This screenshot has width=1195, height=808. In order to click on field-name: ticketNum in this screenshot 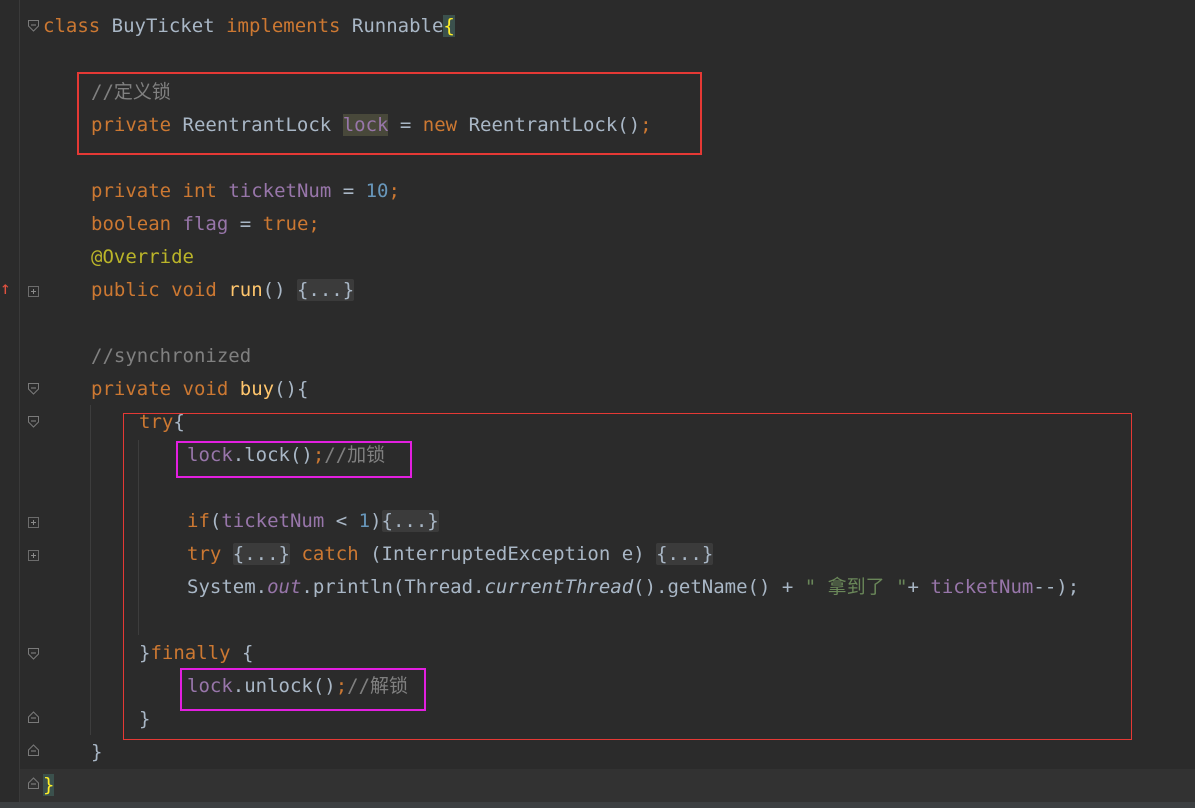, I will do `click(280, 191)`.